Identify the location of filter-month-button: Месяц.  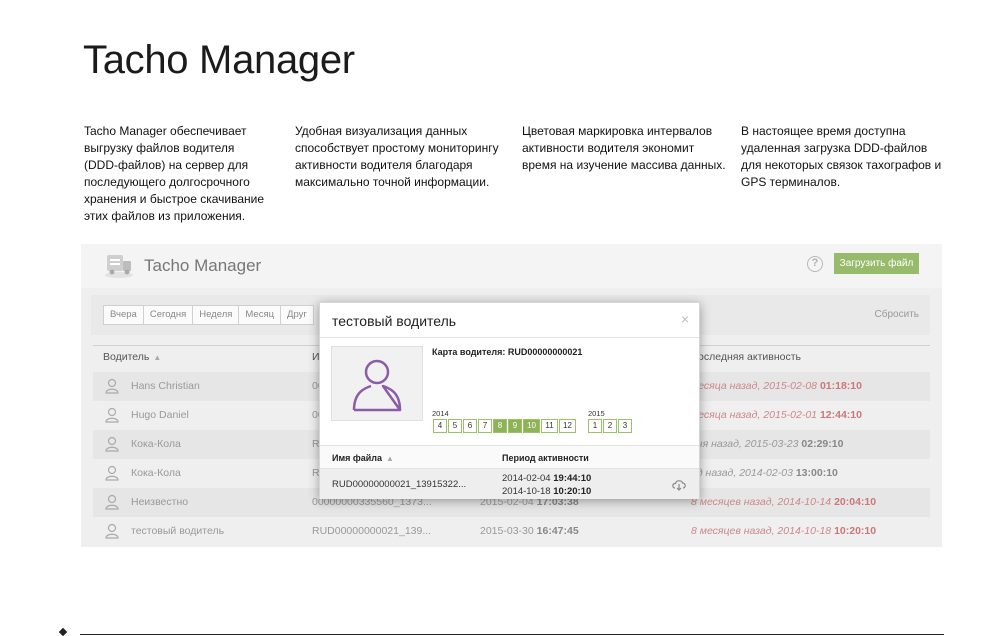
(260, 315).